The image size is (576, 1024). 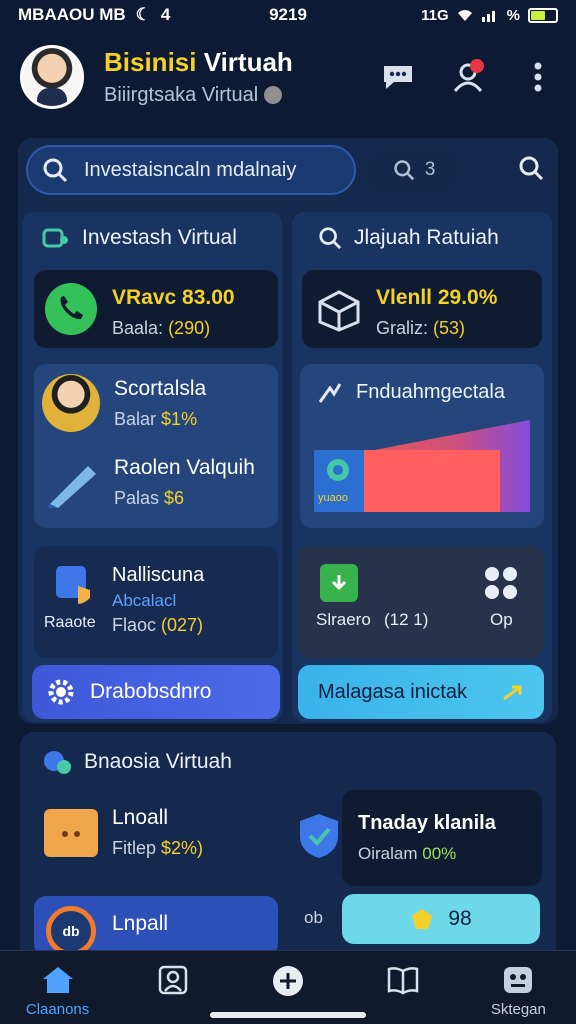 What do you see at coordinates (442, 838) in the screenshot?
I see `trade-tile: Tnaday klanila Oiralam 00%` at bounding box center [442, 838].